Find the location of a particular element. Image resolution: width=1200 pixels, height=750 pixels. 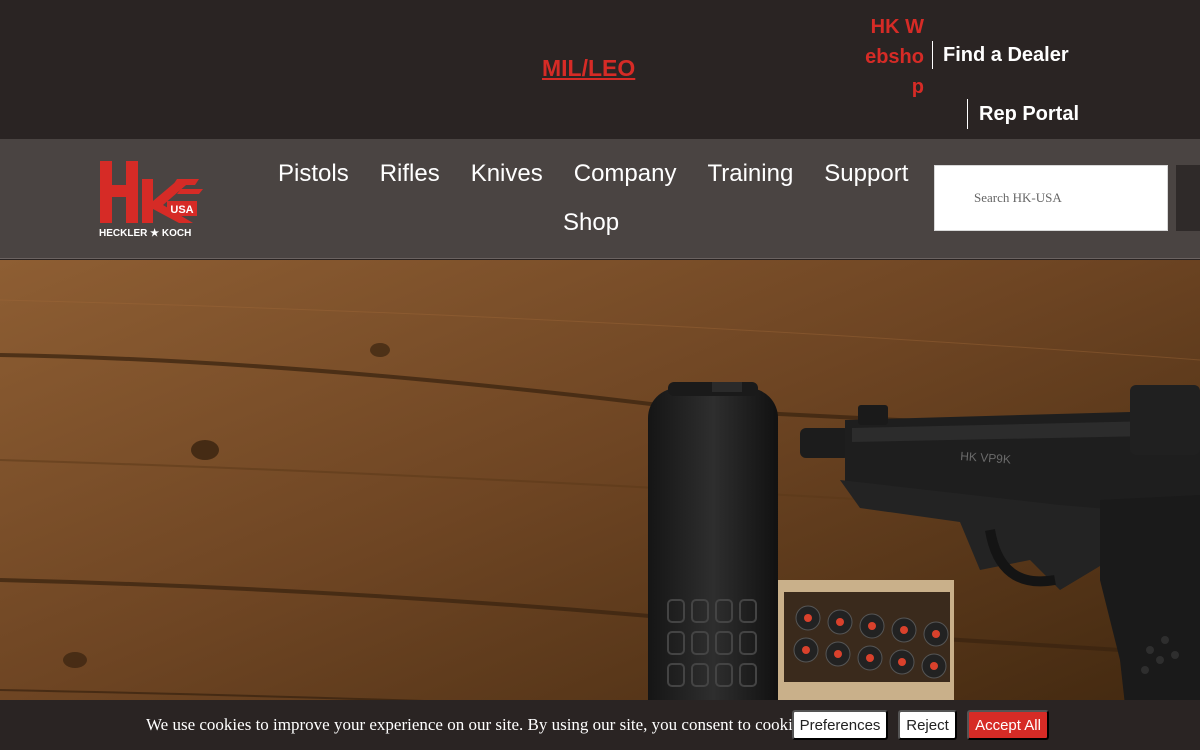

search-button is located at coordinates (1188, 198).